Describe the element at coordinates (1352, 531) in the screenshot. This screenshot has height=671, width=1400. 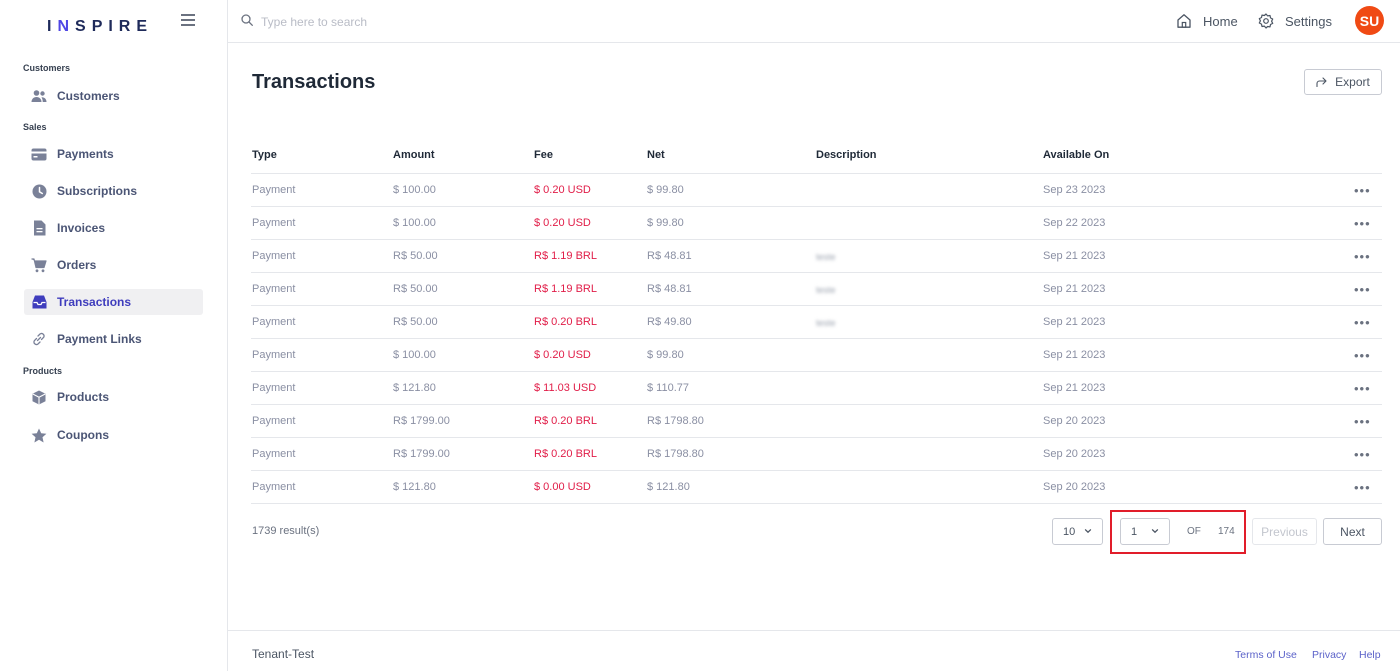
I see `next-button: Next` at that location.